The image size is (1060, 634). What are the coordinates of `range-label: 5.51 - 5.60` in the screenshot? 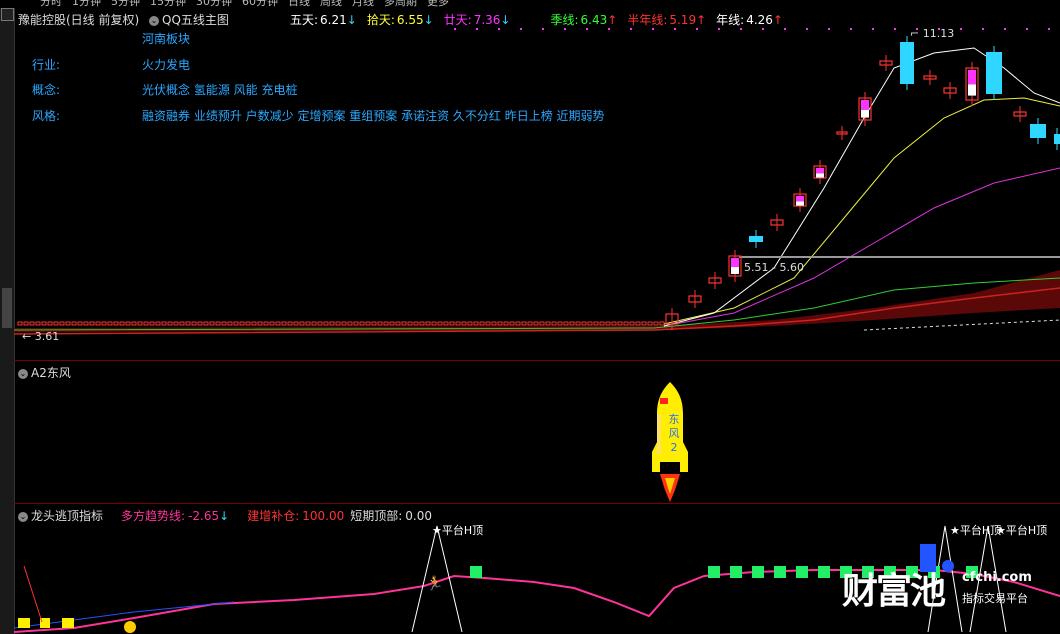 It's located at (774, 267).